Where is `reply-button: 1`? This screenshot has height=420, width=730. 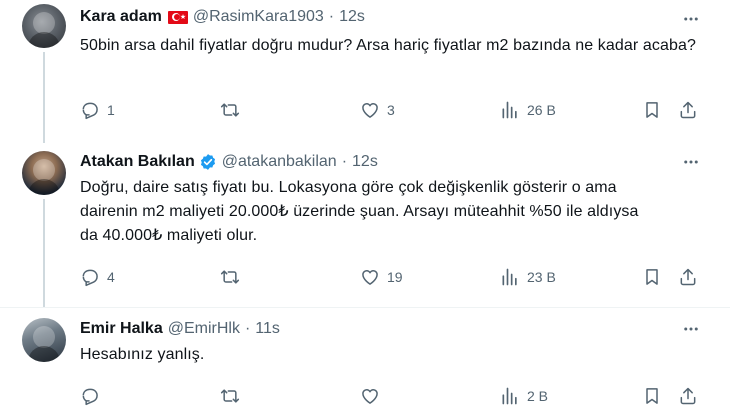
reply-button: 1 is located at coordinates (97, 110).